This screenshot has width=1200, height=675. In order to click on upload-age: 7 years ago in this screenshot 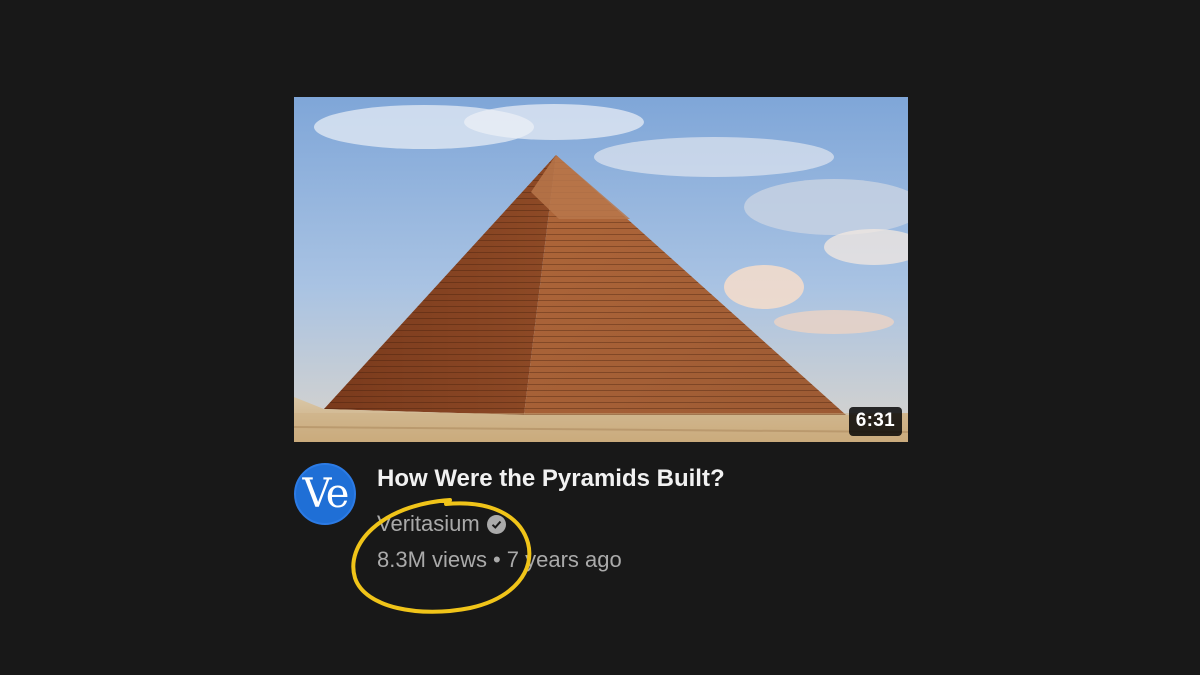, I will do `click(564, 559)`.